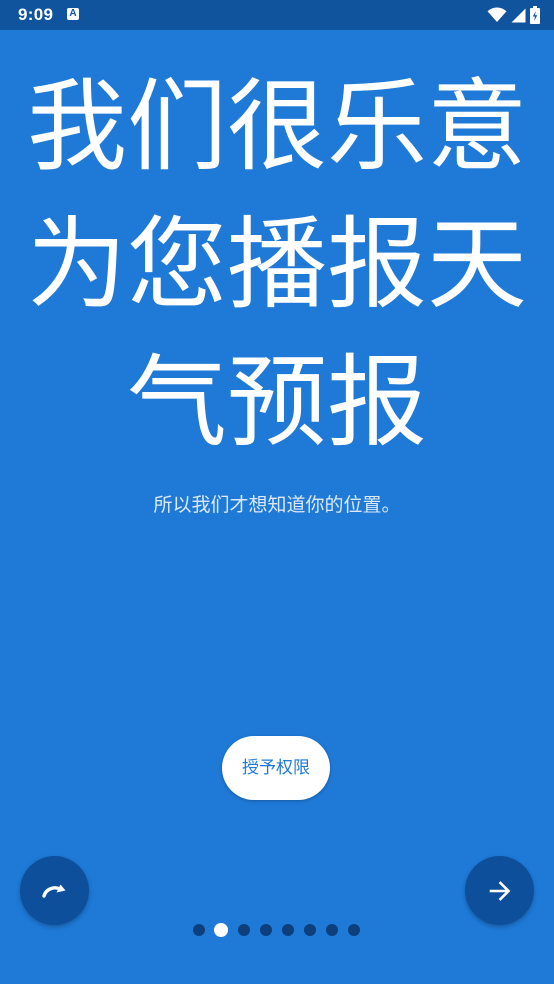  What do you see at coordinates (276, 768) in the screenshot?
I see `grant-permission-button: 授予权限` at bounding box center [276, 768].